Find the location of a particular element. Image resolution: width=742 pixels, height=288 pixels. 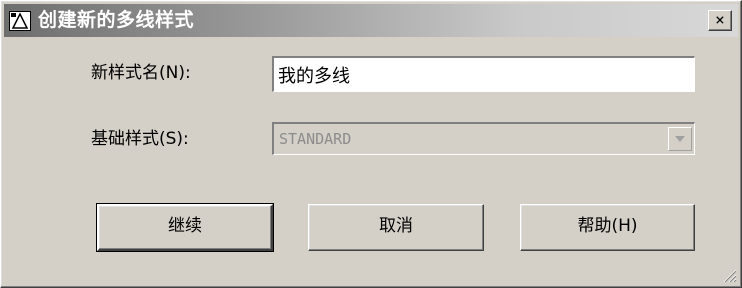

title-bar: 创建新的多线样式 × is located at coordinates (371, 20).